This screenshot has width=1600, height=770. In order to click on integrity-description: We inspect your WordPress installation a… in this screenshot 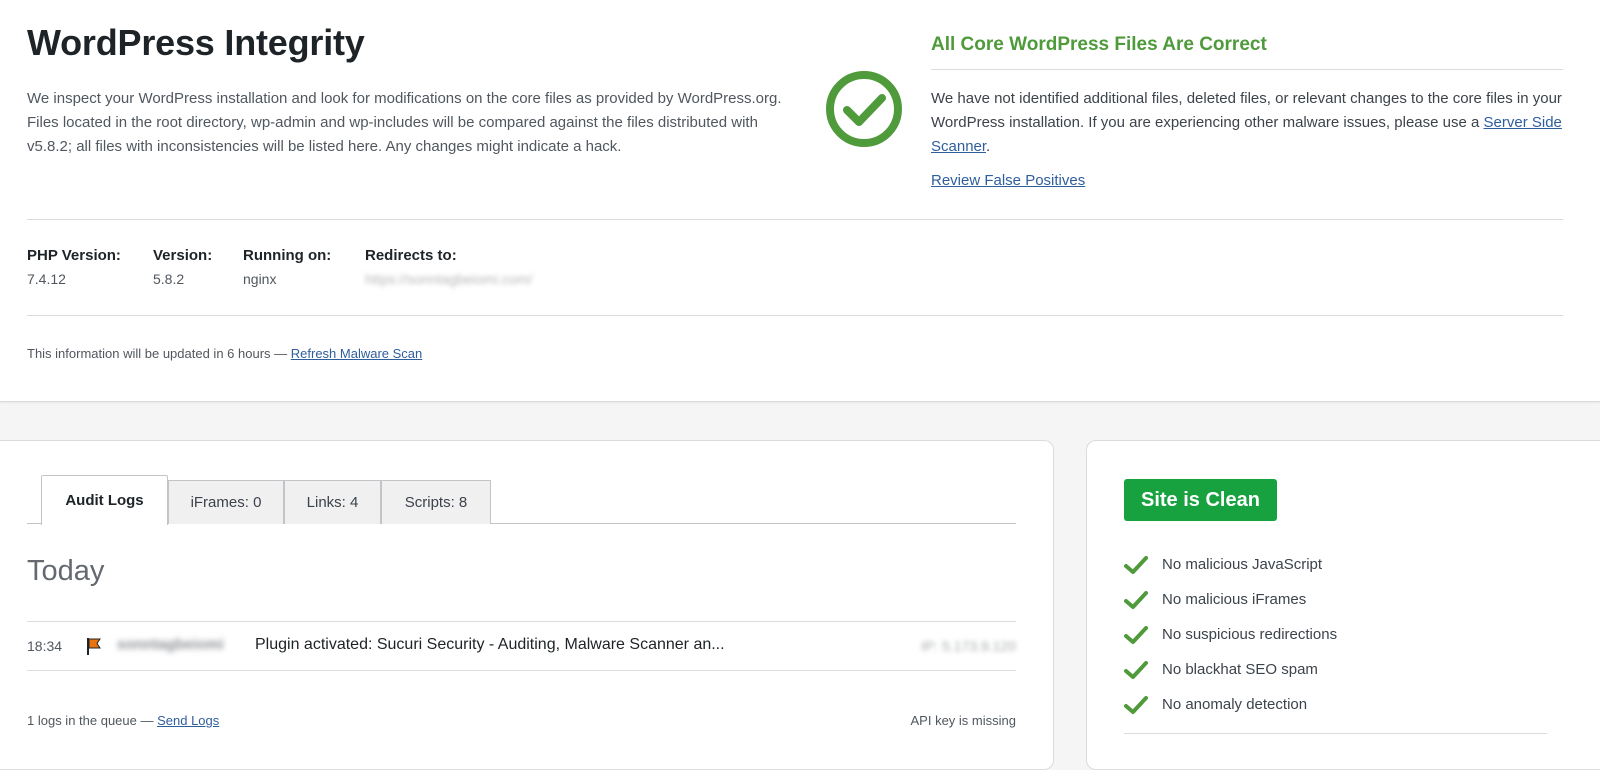, I will do `click(404, 122)`.